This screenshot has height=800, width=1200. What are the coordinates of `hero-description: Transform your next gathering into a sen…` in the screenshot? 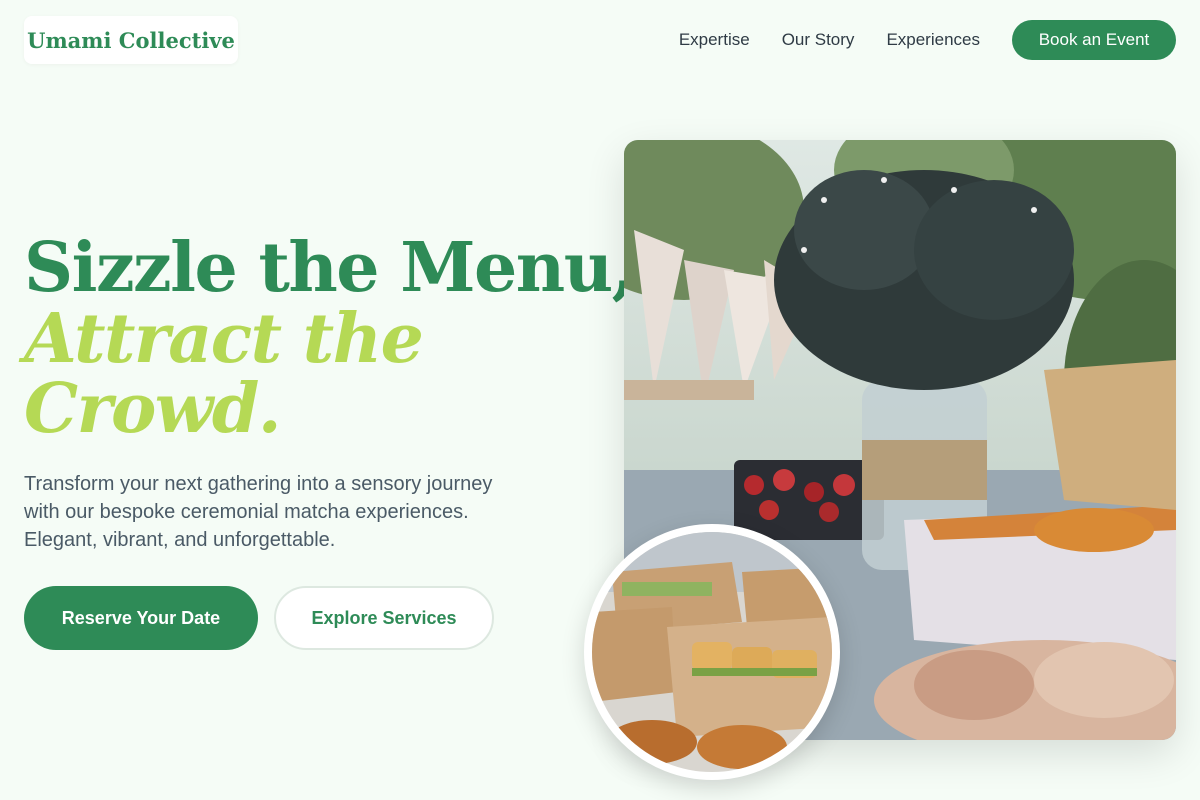 It's located at (258, 512).